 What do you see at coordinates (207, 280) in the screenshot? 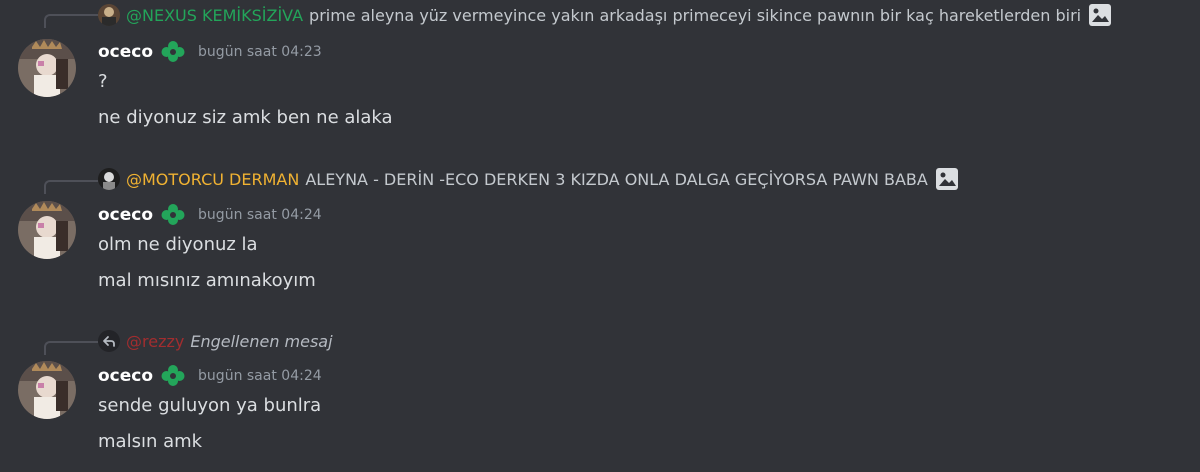
I see `message-text: mal mısınız amınakoyım` at bounding box center [207, 280].